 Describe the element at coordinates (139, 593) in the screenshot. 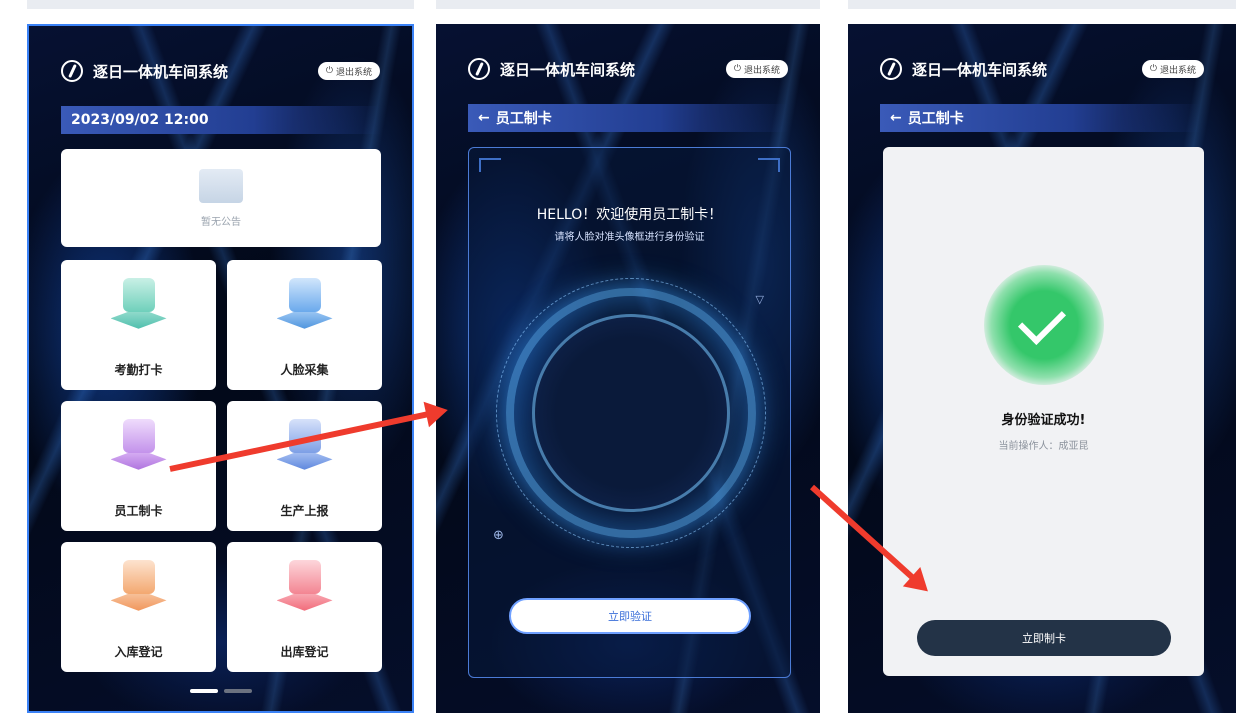

I see `house-in-icon` at that location.